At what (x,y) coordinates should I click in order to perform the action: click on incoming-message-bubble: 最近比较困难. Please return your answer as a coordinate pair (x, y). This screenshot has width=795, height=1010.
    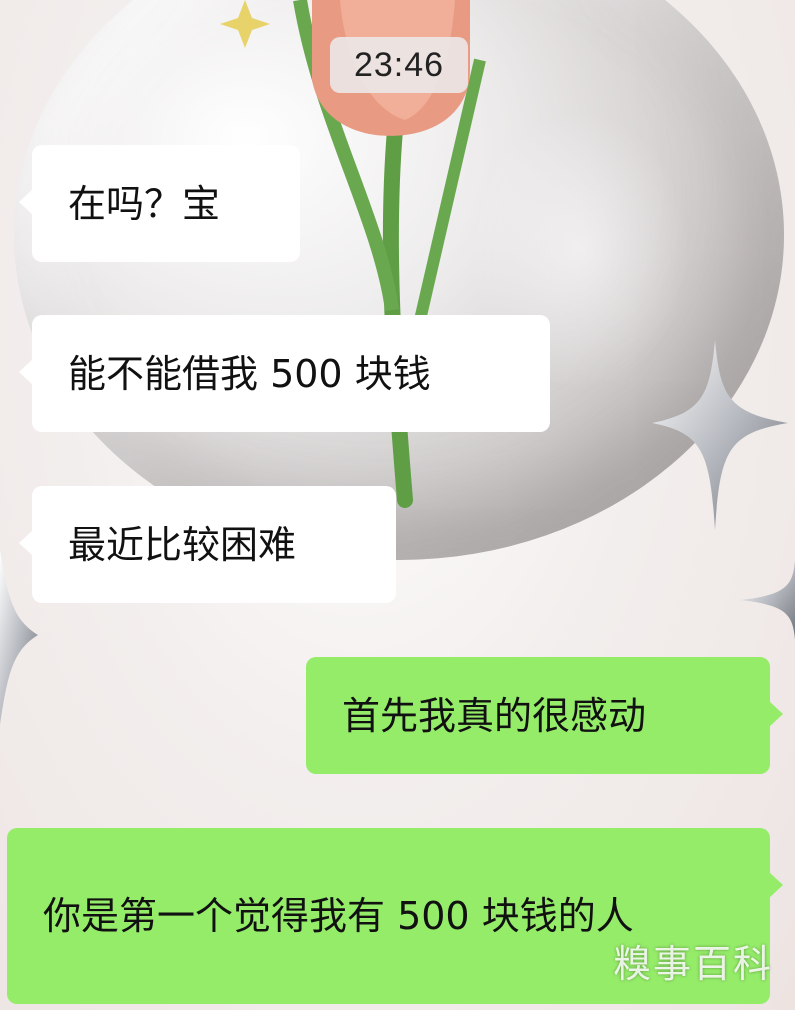
    Looking at the image, I should click on (207, 544).